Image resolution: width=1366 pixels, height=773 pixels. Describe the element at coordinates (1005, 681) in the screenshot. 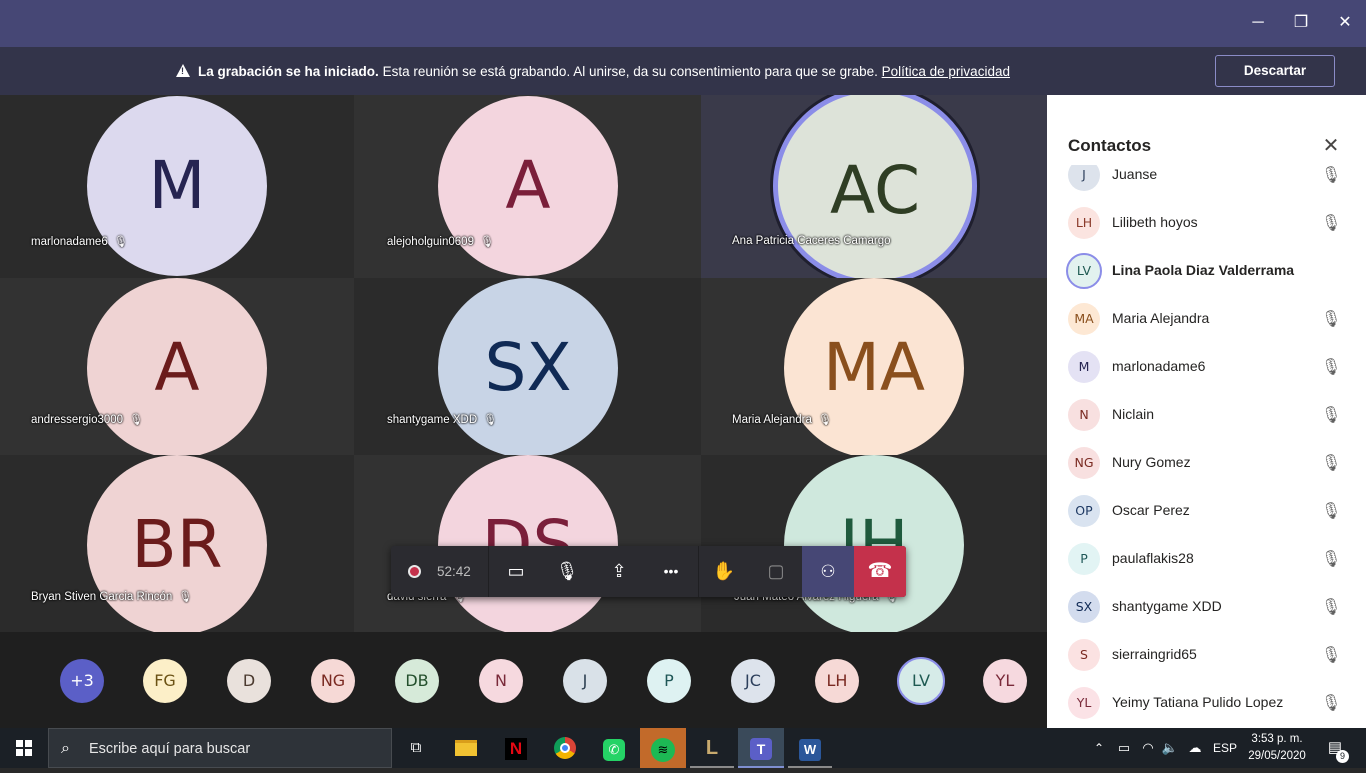

I see `strip-avatar: YL` at that location.